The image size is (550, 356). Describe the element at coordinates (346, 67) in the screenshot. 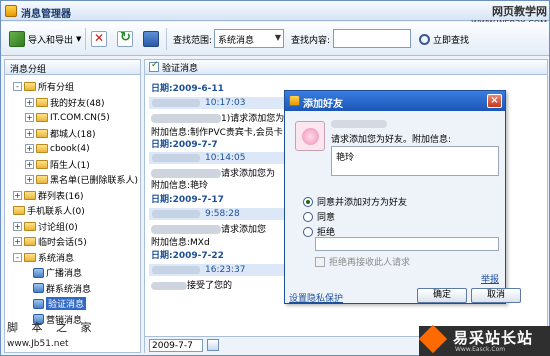

I see `tab-verification: 验证消息` at that location.